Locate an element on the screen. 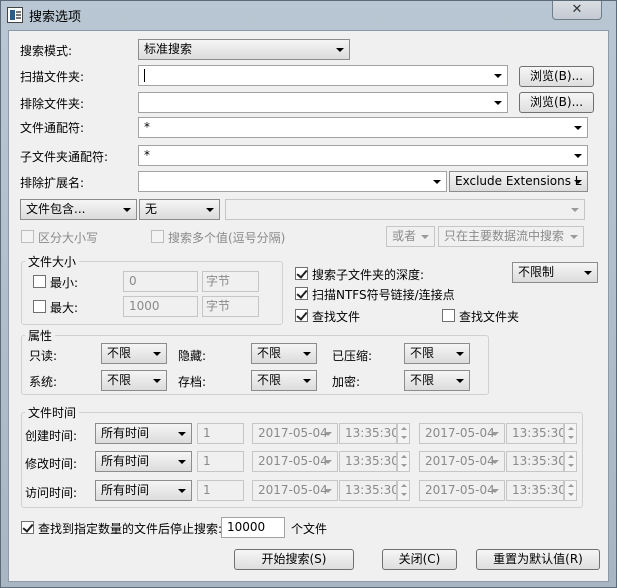 The image size is (617, 588). min-size-unit: 字节 is located at coordinates (218, 281).